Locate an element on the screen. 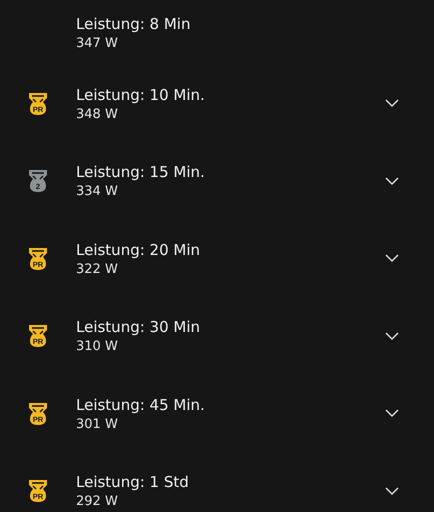 The image size is (434, 512). record-value: 301 W is located at coordinates (97, 424).